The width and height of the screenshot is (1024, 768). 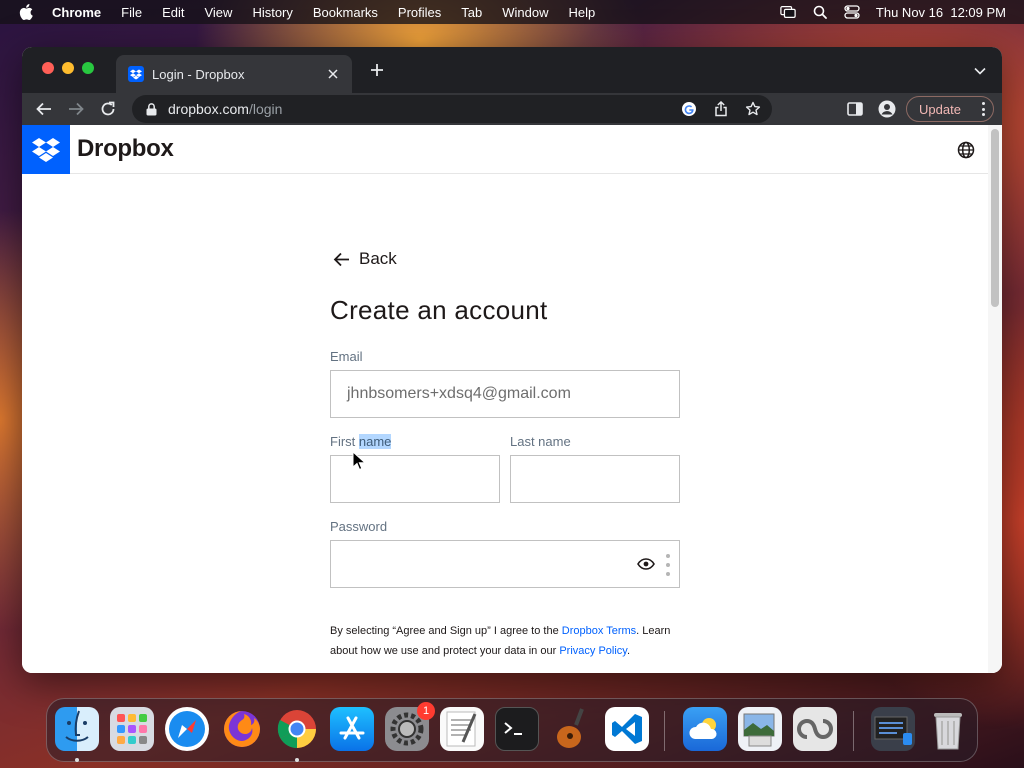 What do you see at coordinates (940, 109) in the screenshot?
I see `update-button-label: Update` at bounding box center [940, 109].